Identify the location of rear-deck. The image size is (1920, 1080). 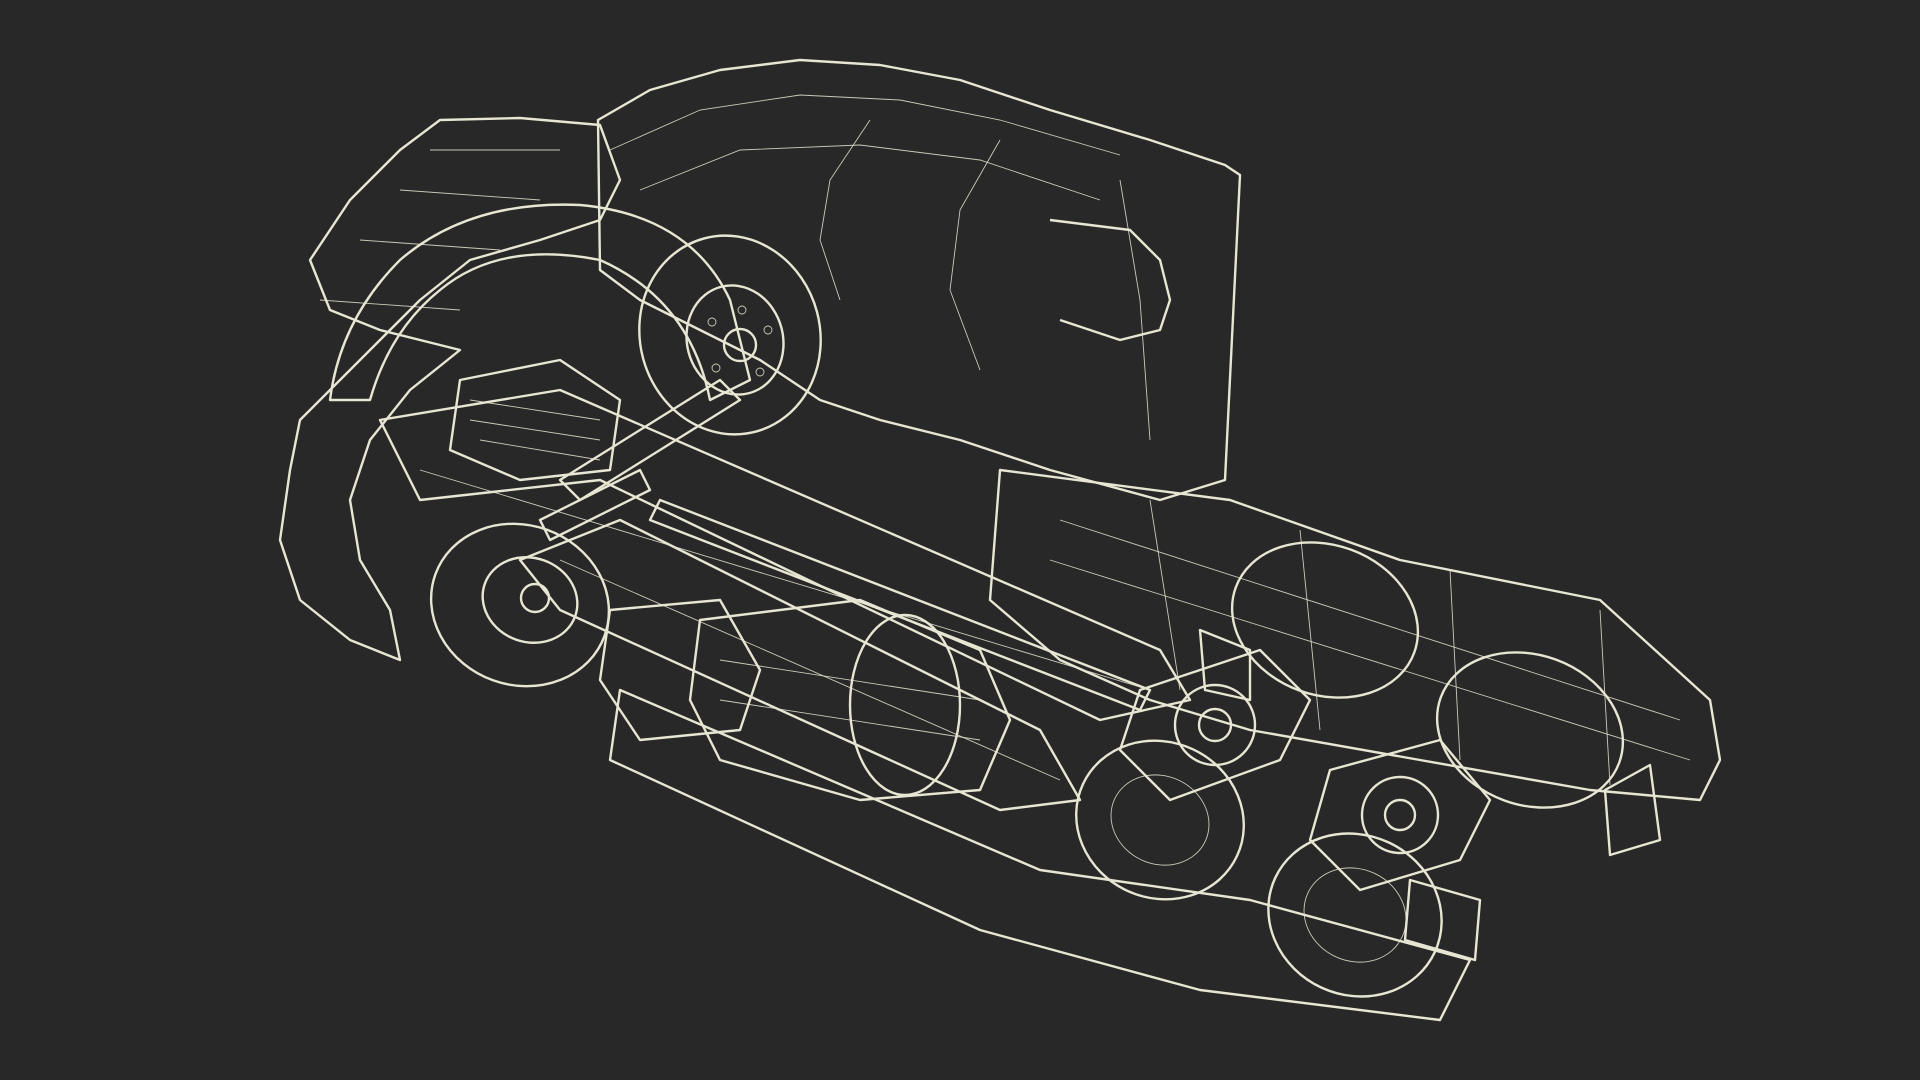
(1355, 635).